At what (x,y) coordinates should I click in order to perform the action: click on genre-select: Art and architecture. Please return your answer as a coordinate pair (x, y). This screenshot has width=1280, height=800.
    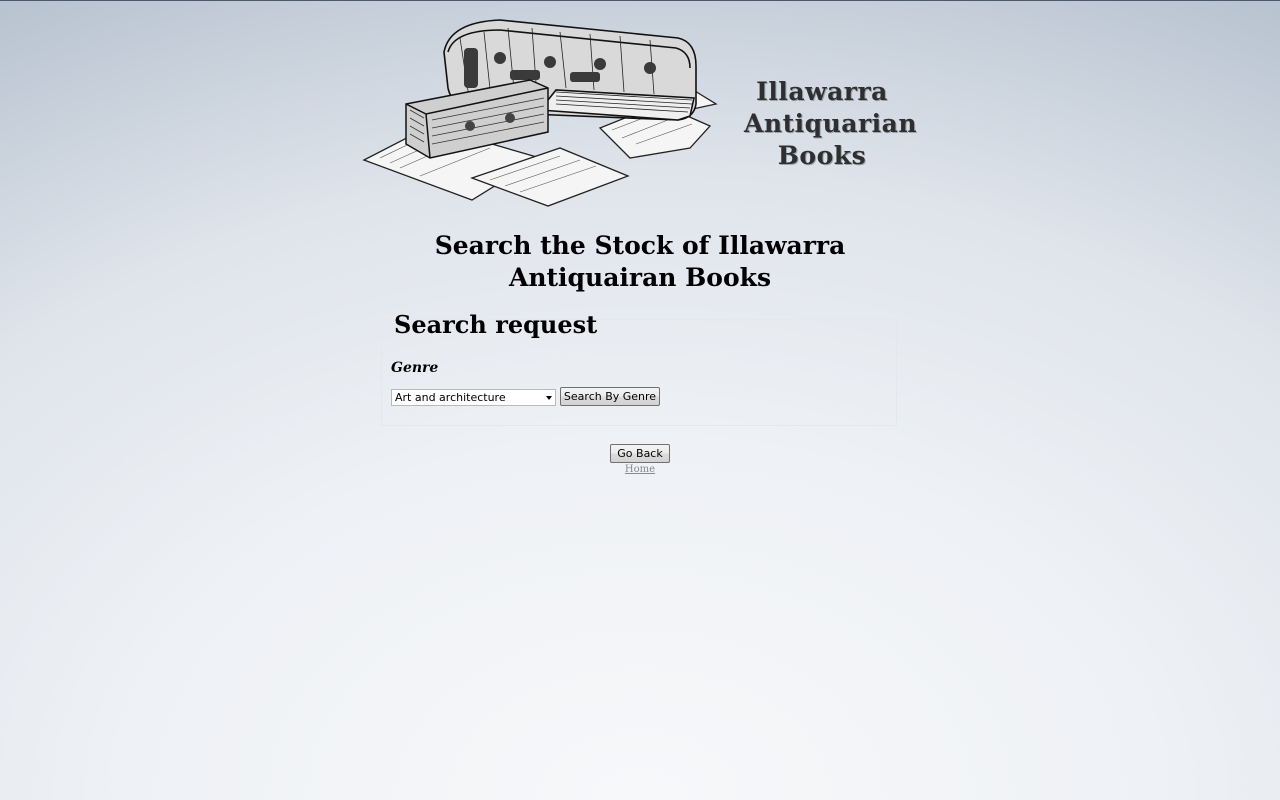
    Looking at the image, I should click on (473, 397).